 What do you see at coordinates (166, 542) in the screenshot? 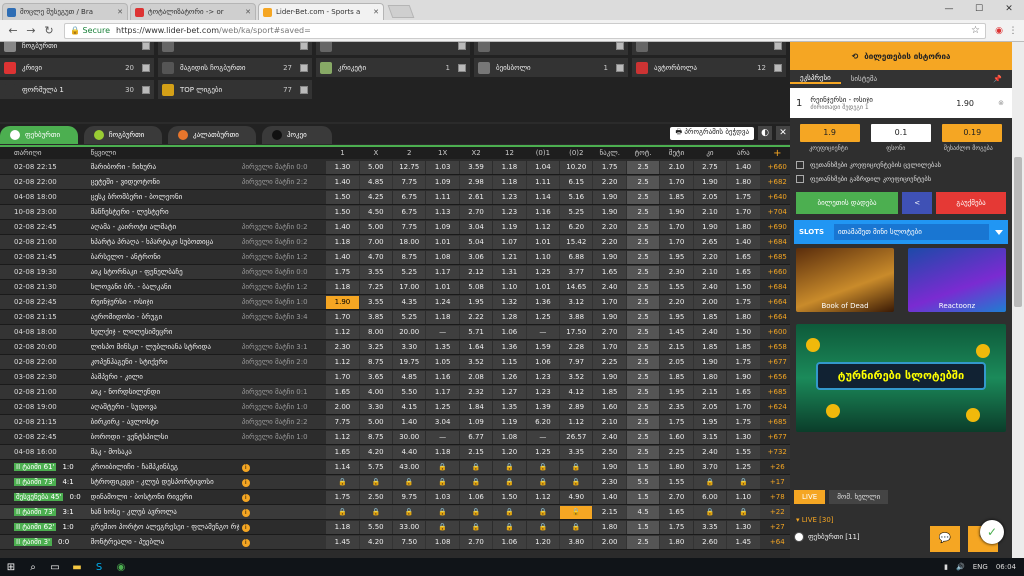
I see `match-name: მონტრეალი - პუებლა` at bounding box center [166, 542].